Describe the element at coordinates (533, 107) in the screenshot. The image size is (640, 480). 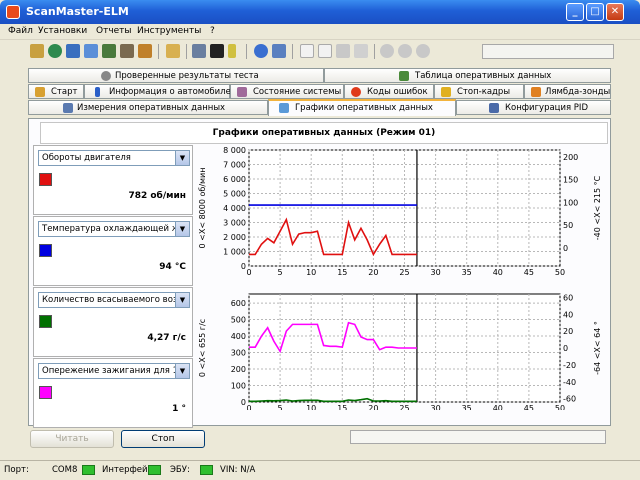
I see `tab-pid-config: Конфигурация PID` at that location.